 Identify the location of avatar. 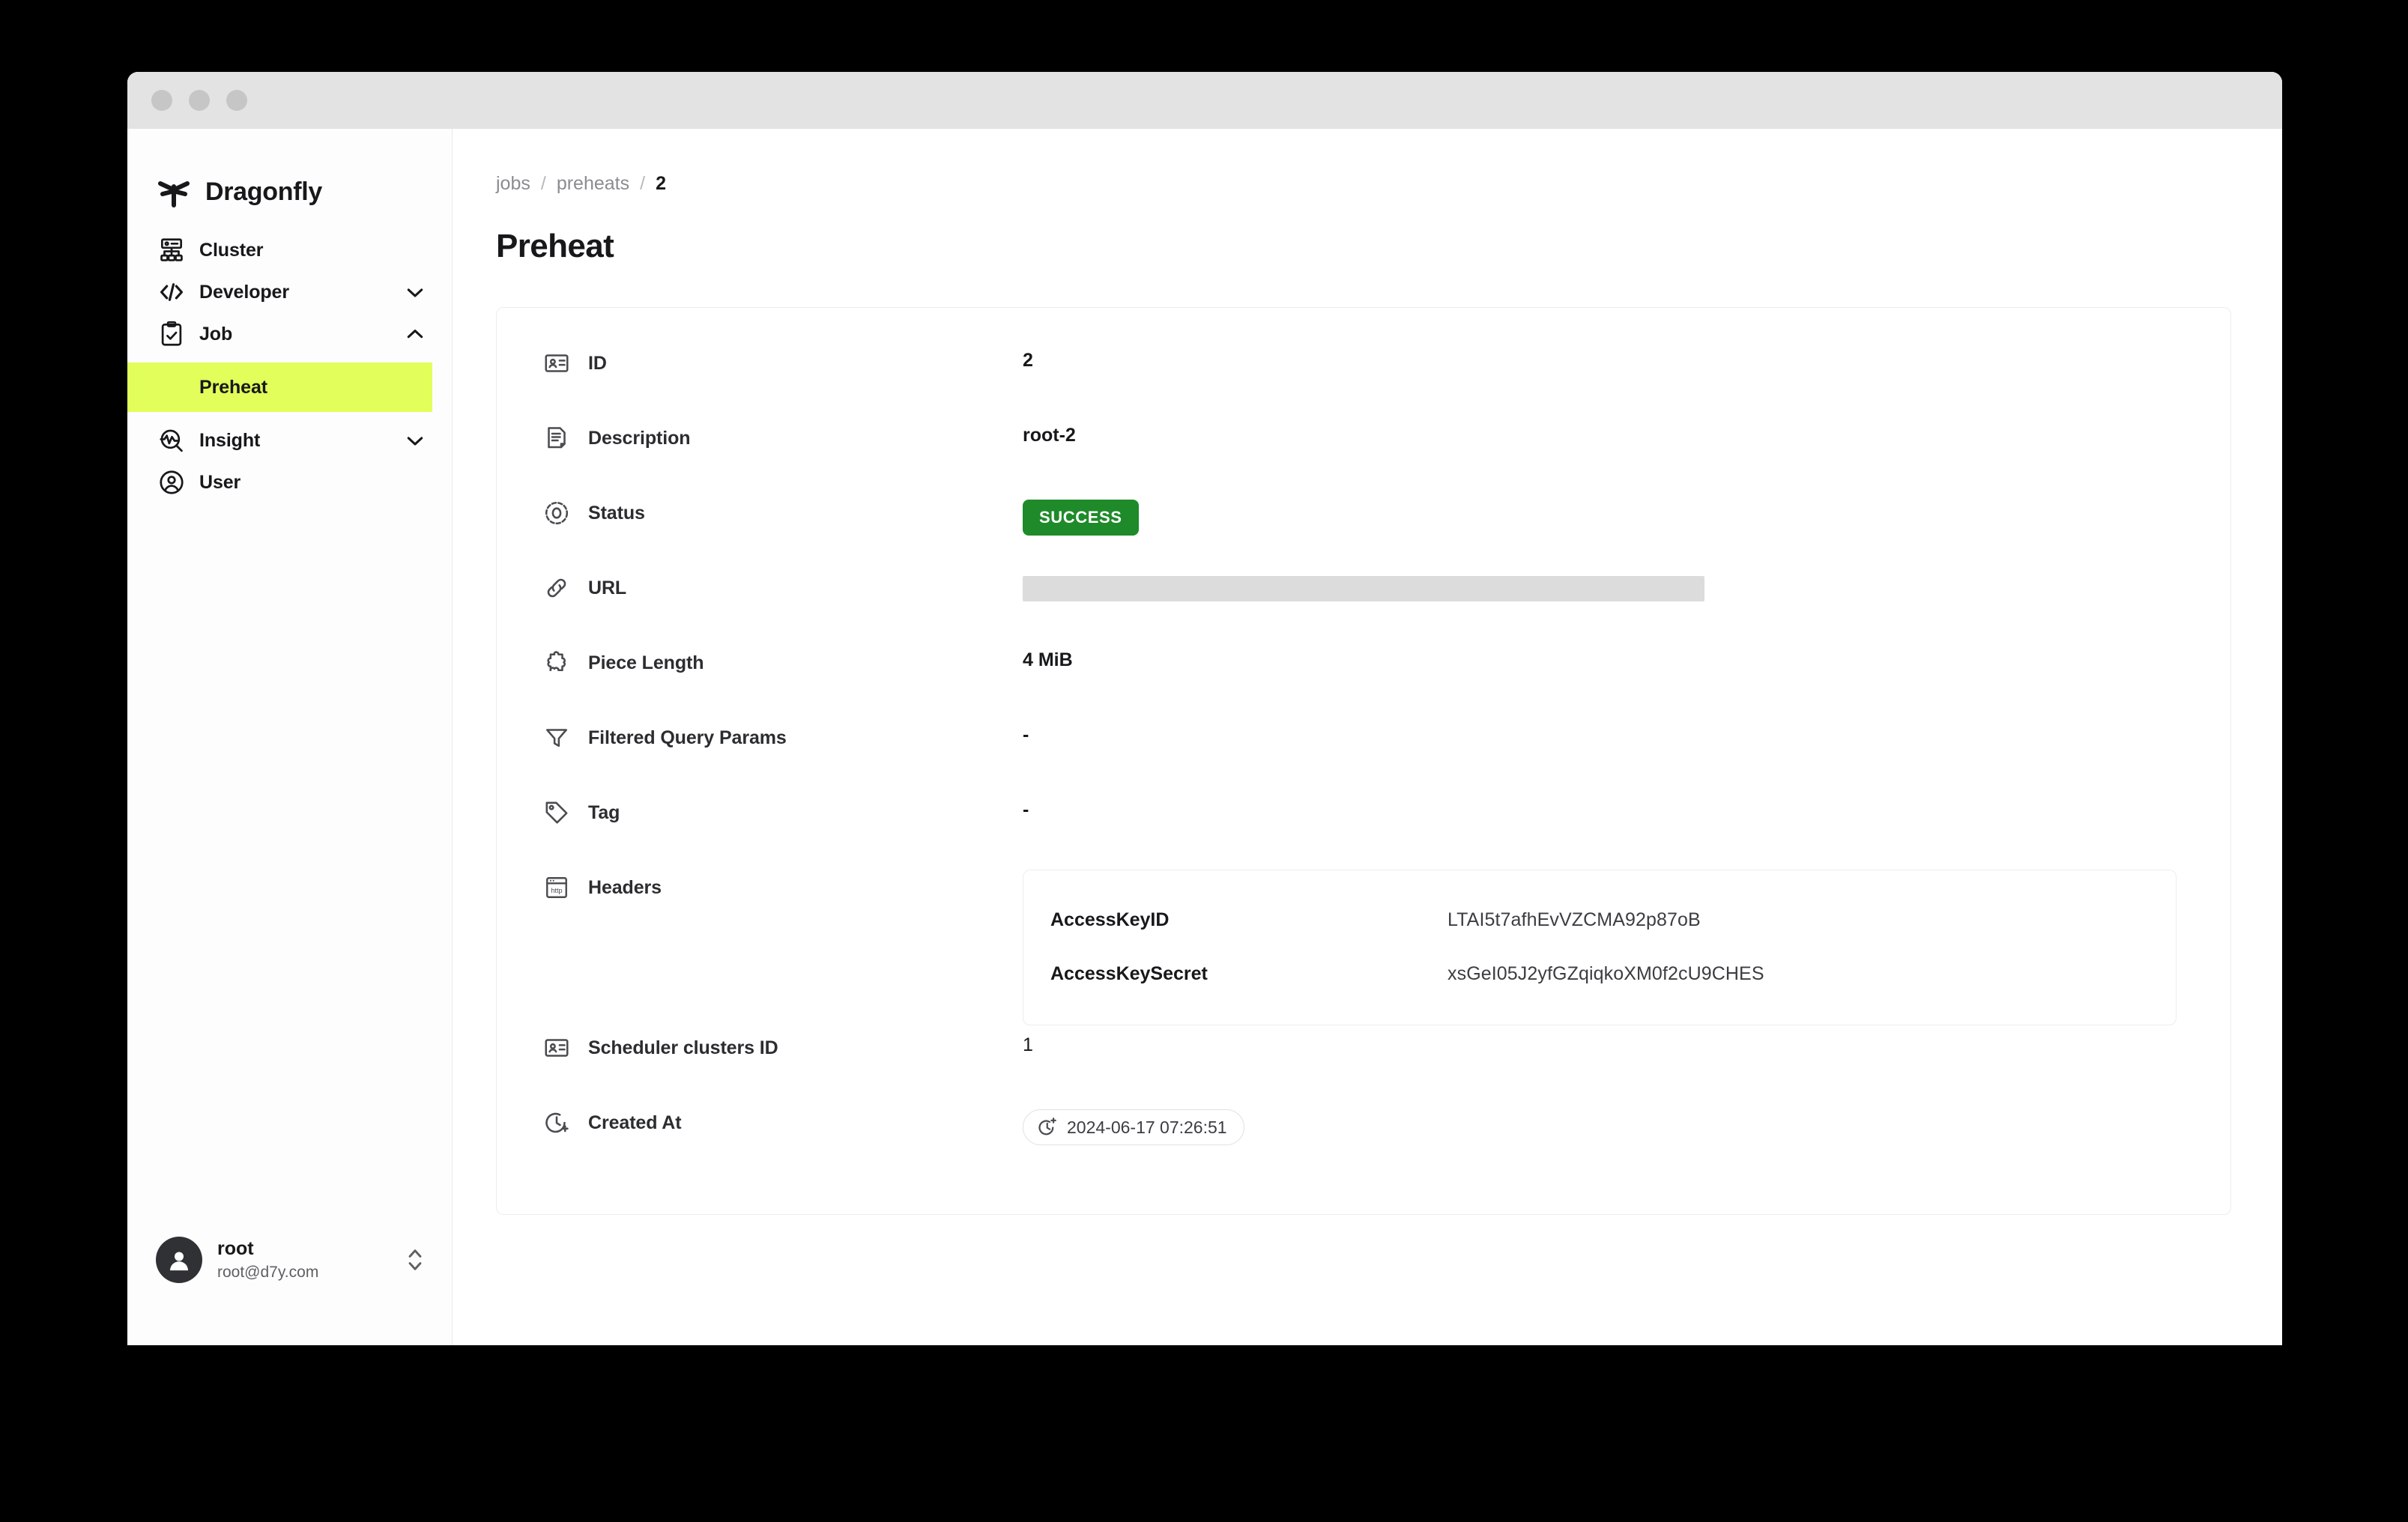
(179, 1260).